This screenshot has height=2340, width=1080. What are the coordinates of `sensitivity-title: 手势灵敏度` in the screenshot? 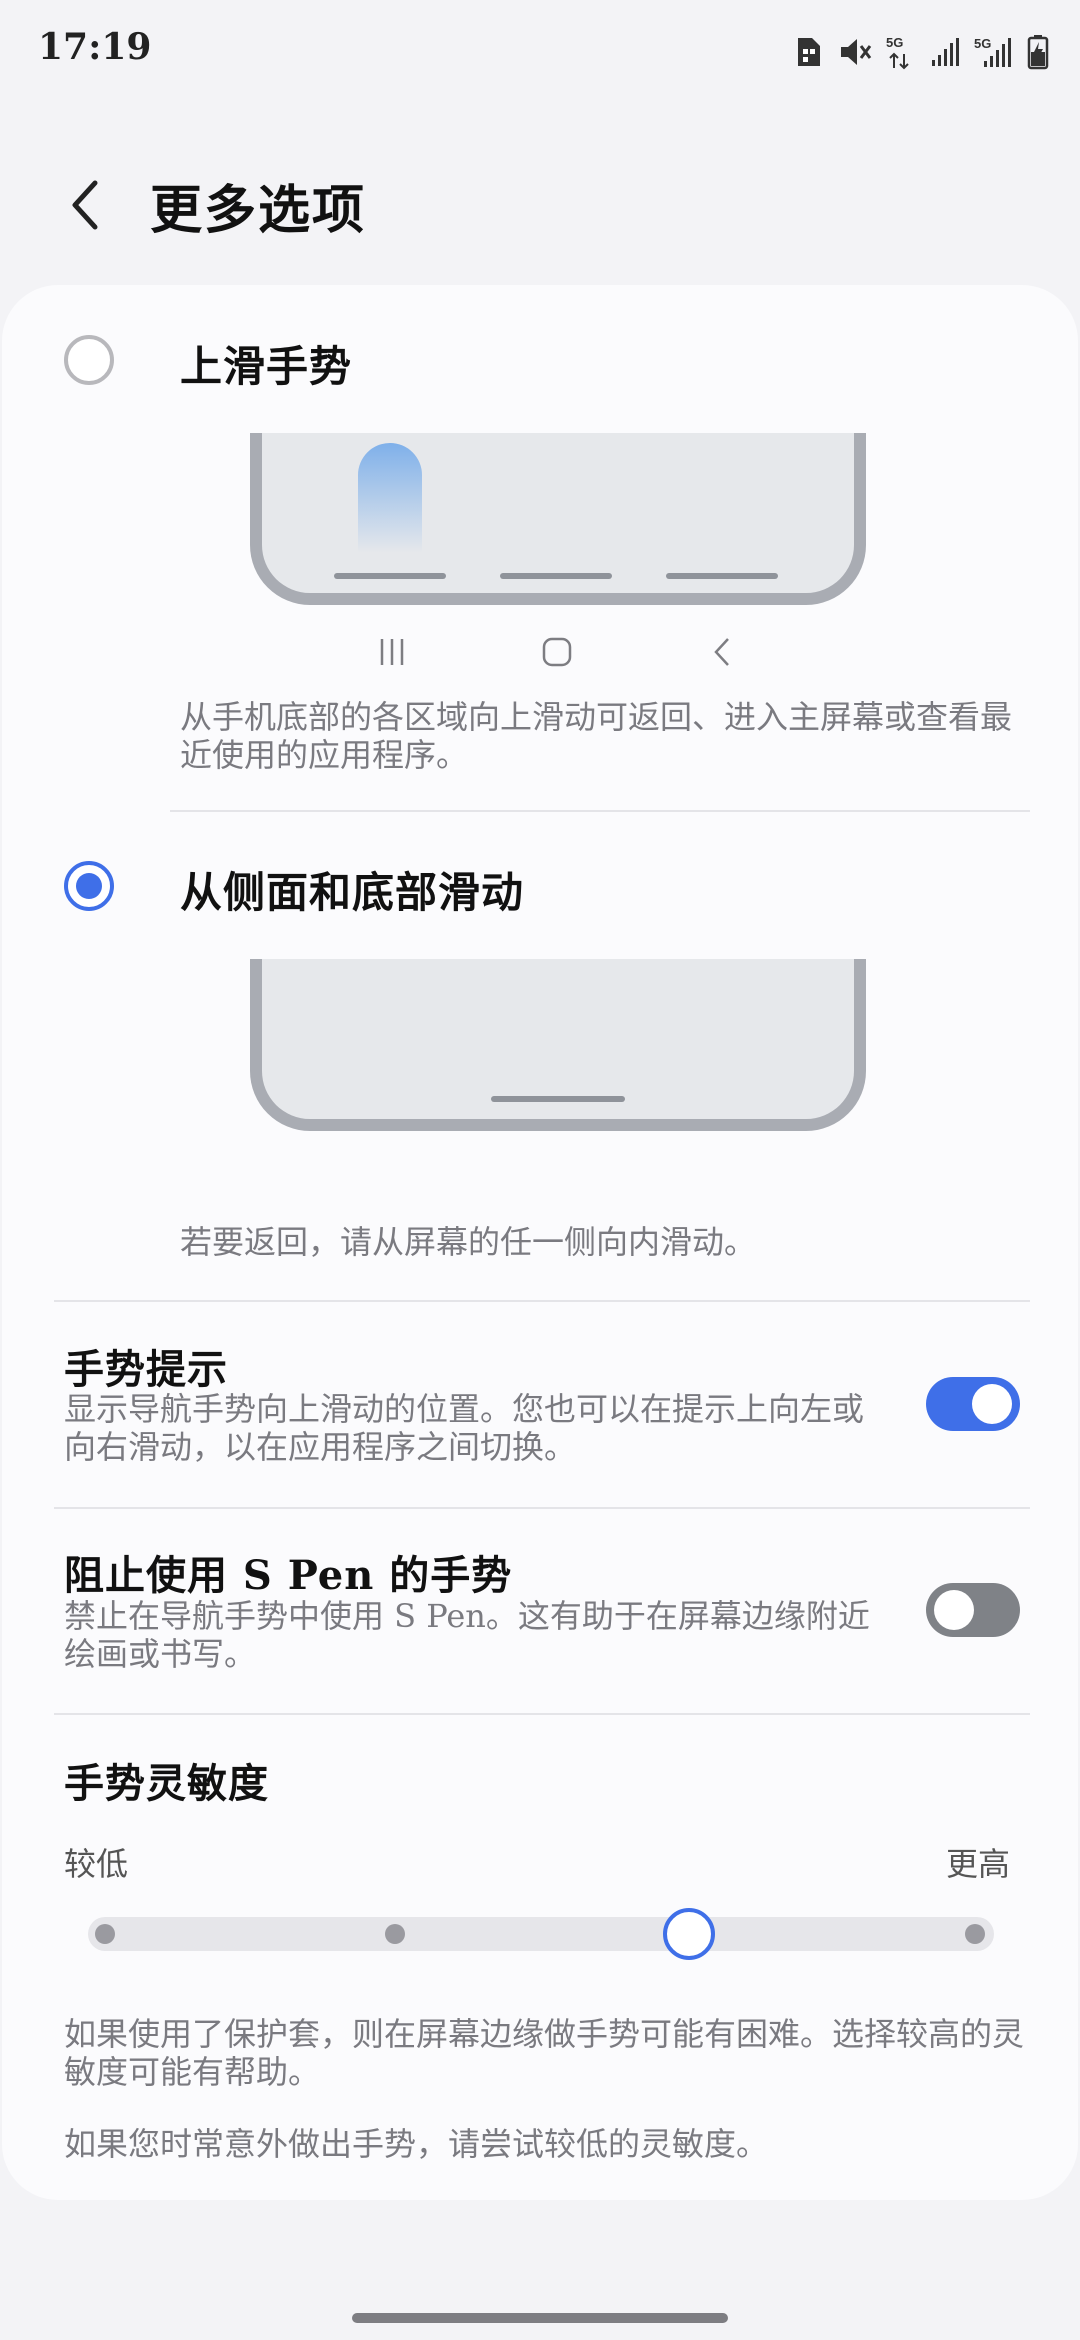 It's located at (166, 1783).